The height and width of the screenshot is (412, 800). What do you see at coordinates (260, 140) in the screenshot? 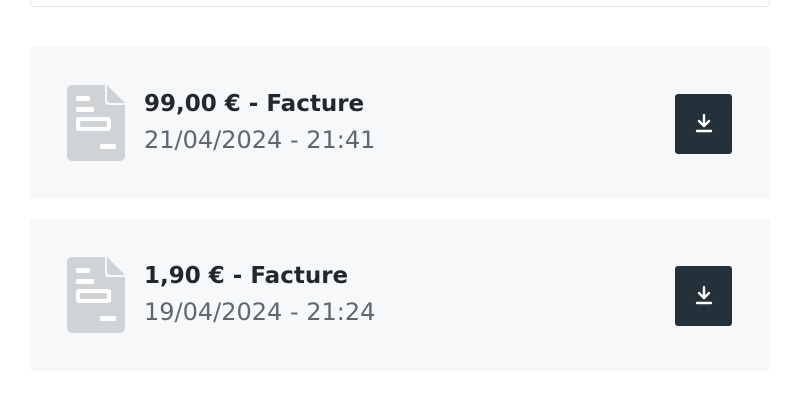
I see `invoice-date: 21/04/2024 - 21:41` at bounding box center [260, 140].